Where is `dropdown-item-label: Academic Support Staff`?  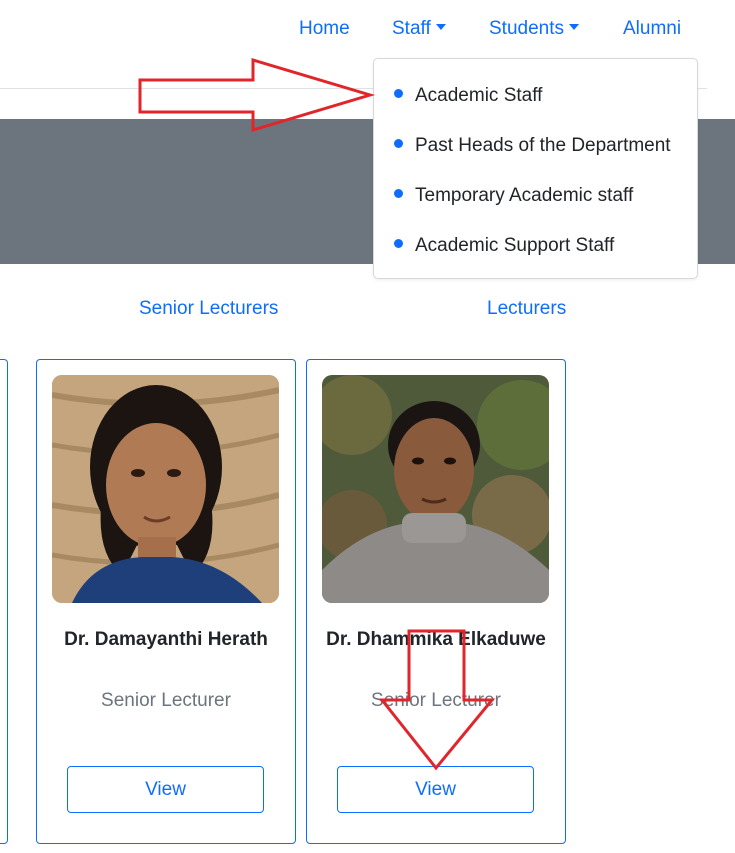 dropdown-item-label: Academic Support Staff is located at coordinates (515, 245).